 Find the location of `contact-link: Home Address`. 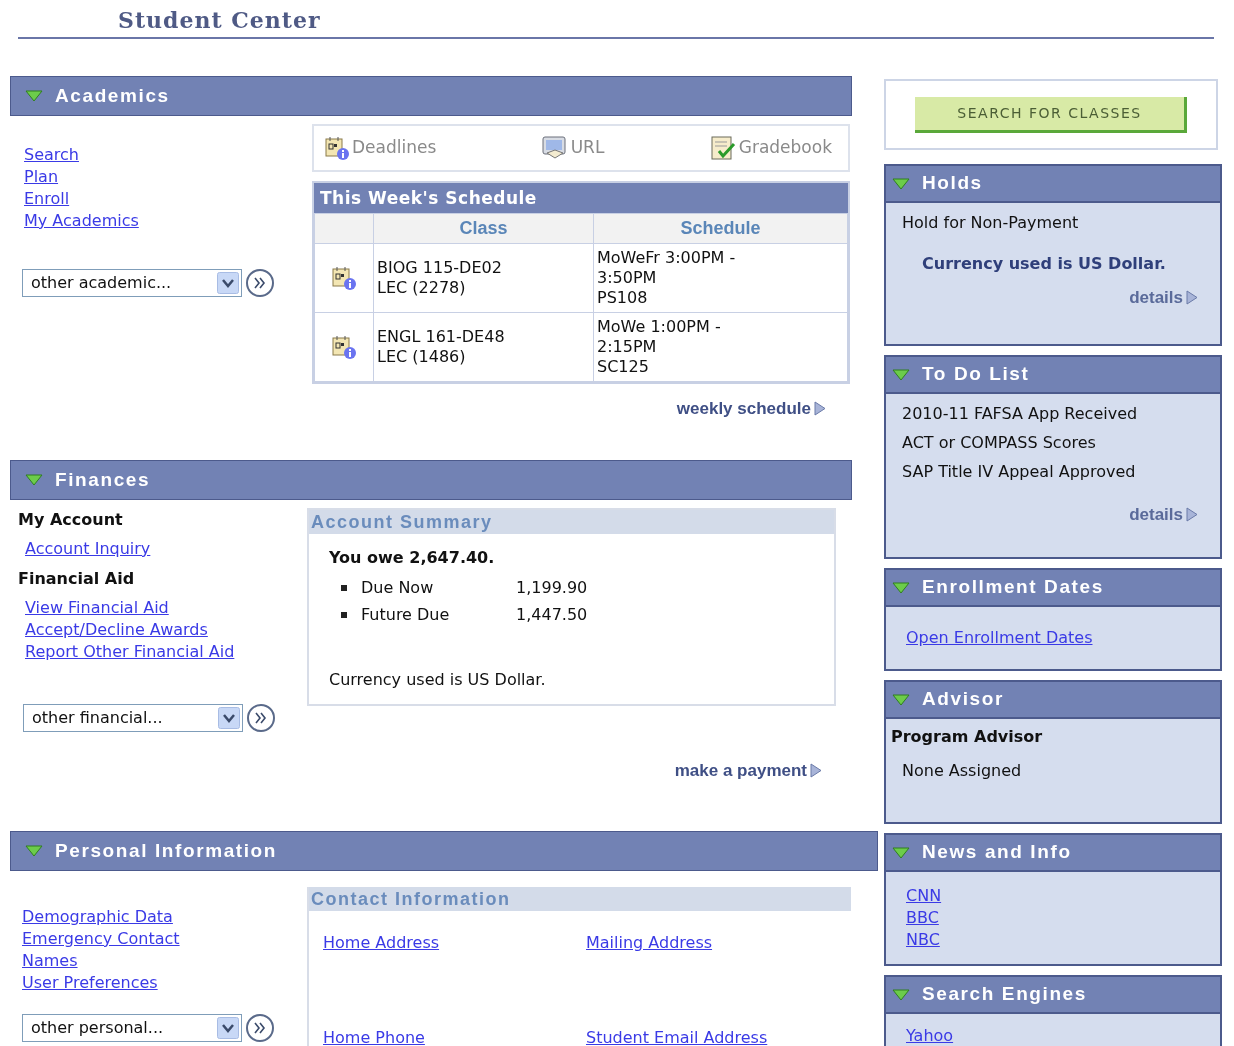

contact-link: Home Address is located at coordinates (381, 943).